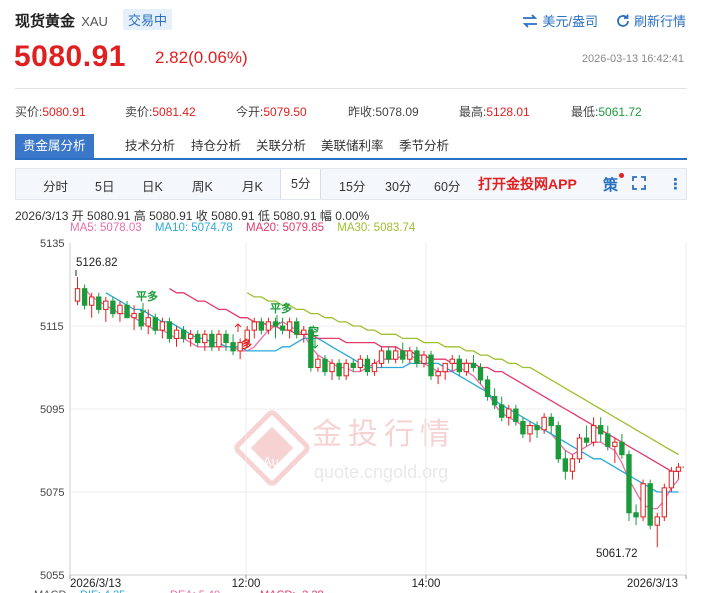  Describe the element at coordinates (246, 584) in the screenshot. I see `x-tick-label: 12:00` at that location.